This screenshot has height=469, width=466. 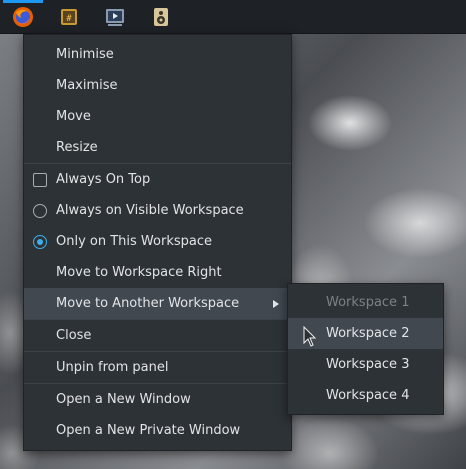 I want to click on mouse-pointer-icon, so click(x=310, y=338).